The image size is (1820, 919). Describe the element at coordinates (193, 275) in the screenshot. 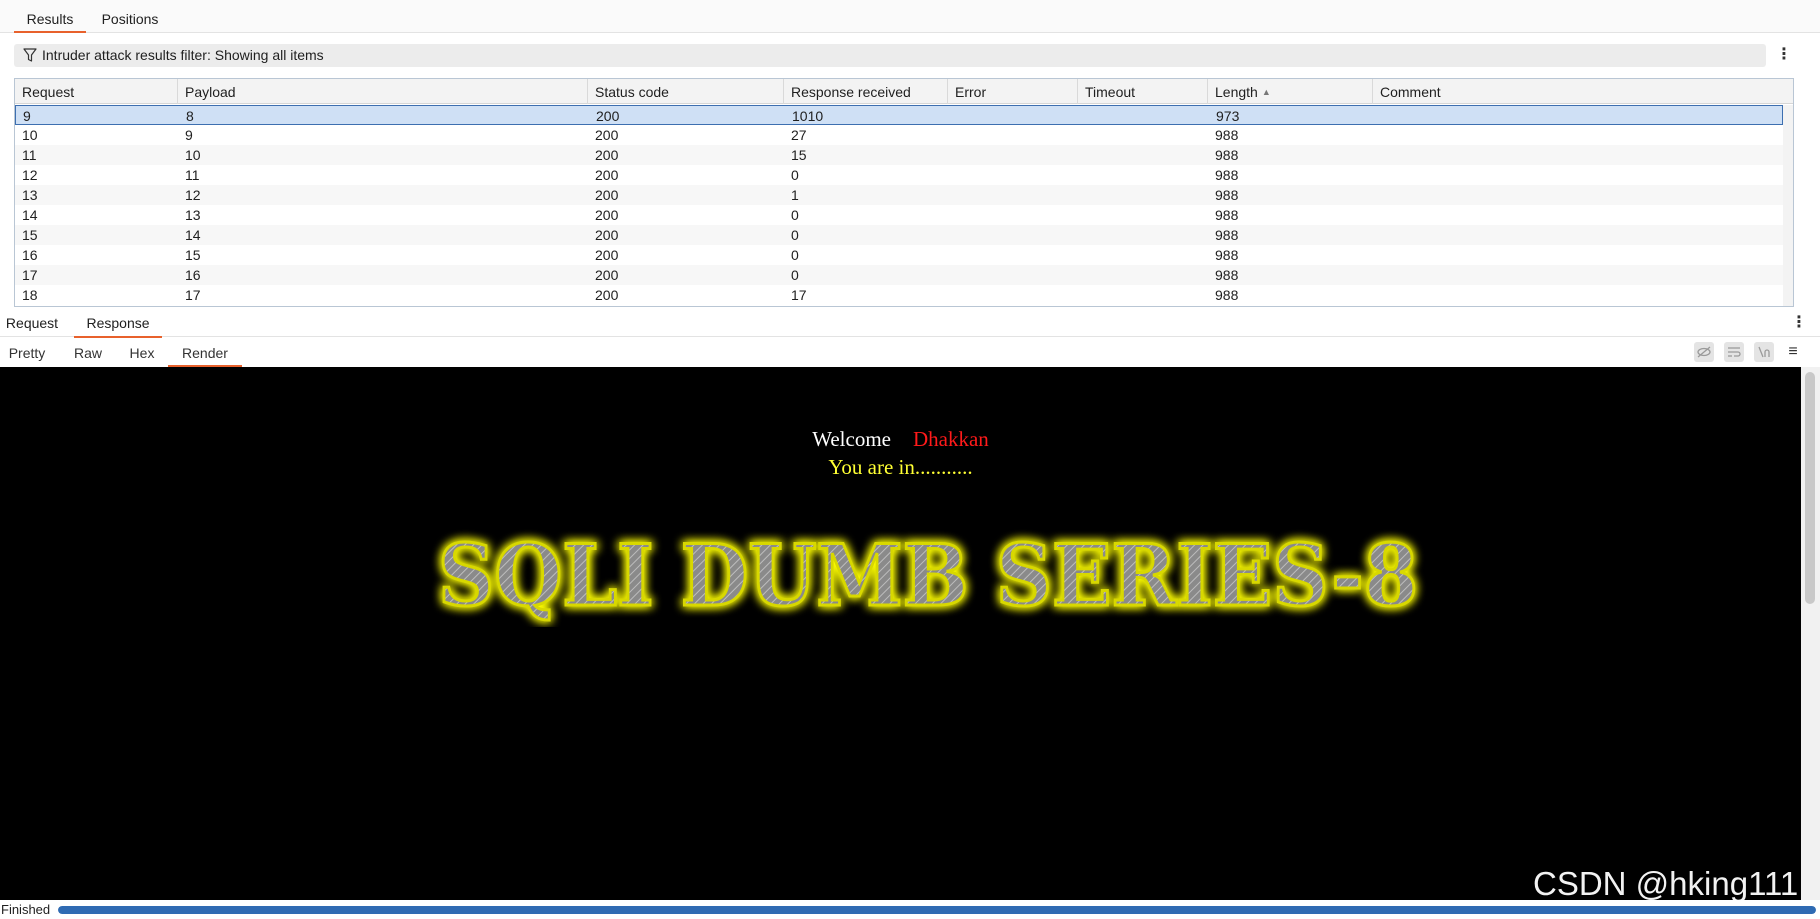

I see `cell-payload: 16` at that location.